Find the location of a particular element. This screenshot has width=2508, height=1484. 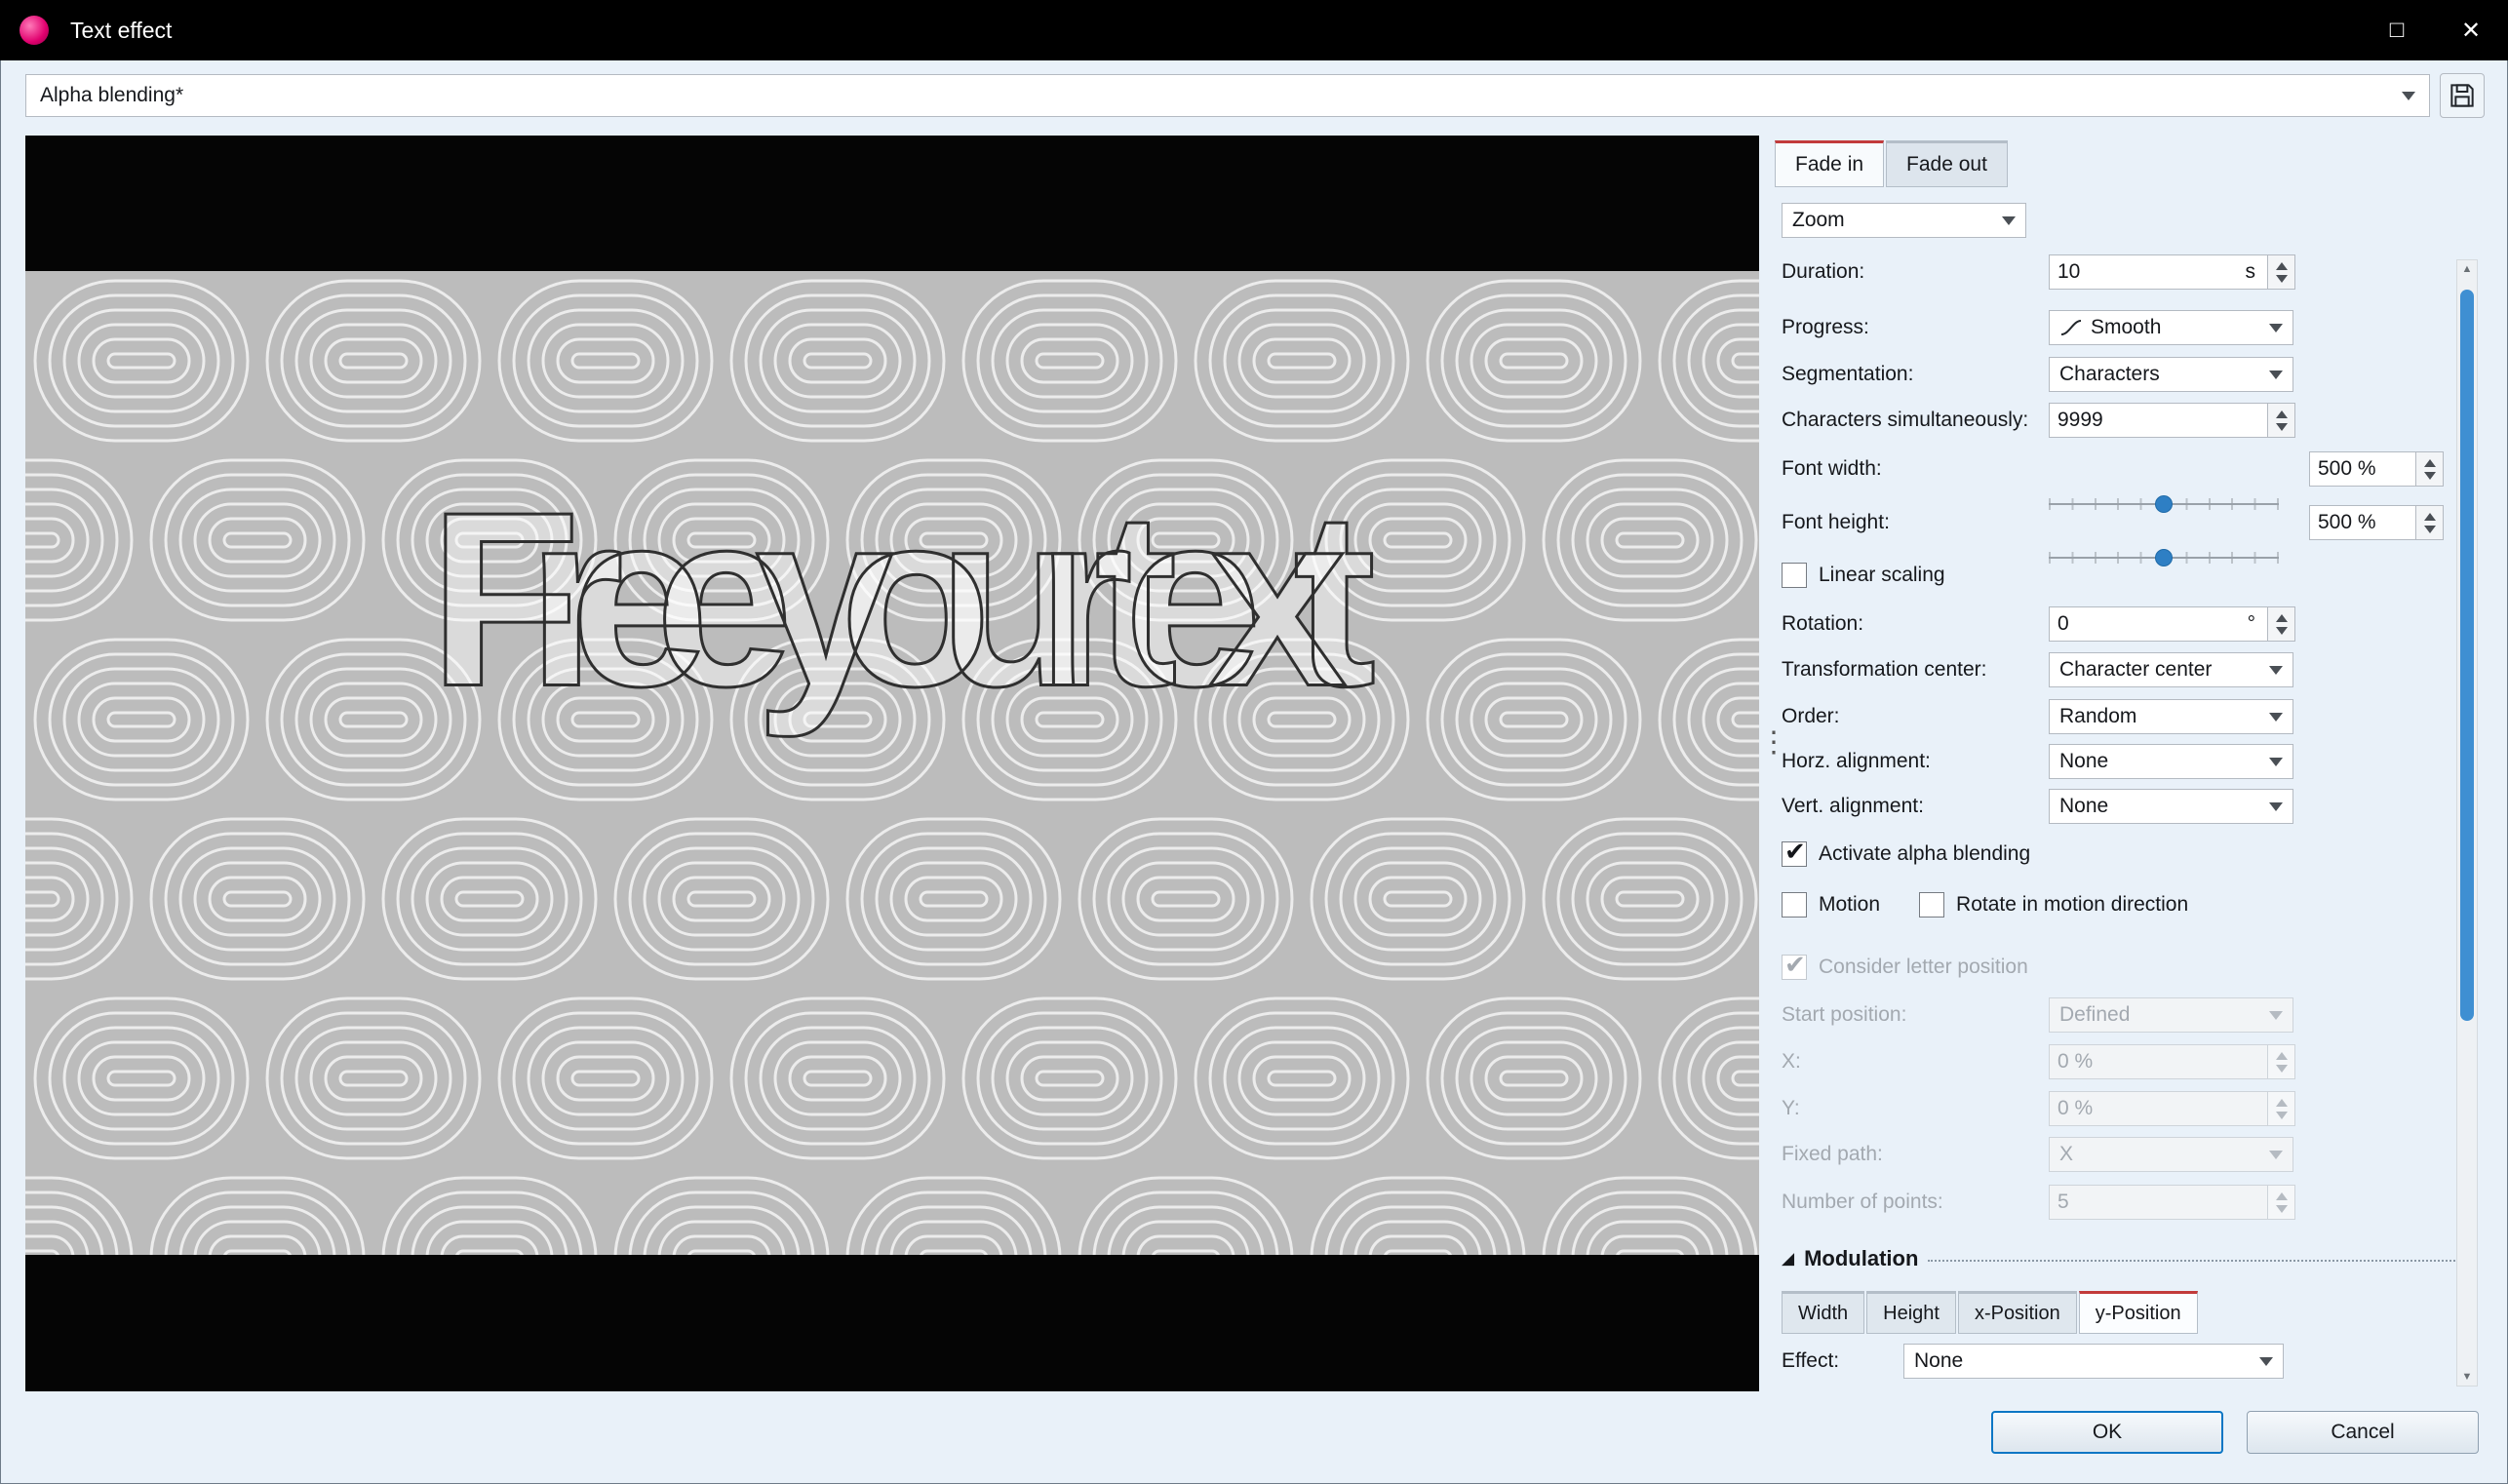

font-width-value: 500 % is located at coordinates (2347, 469).